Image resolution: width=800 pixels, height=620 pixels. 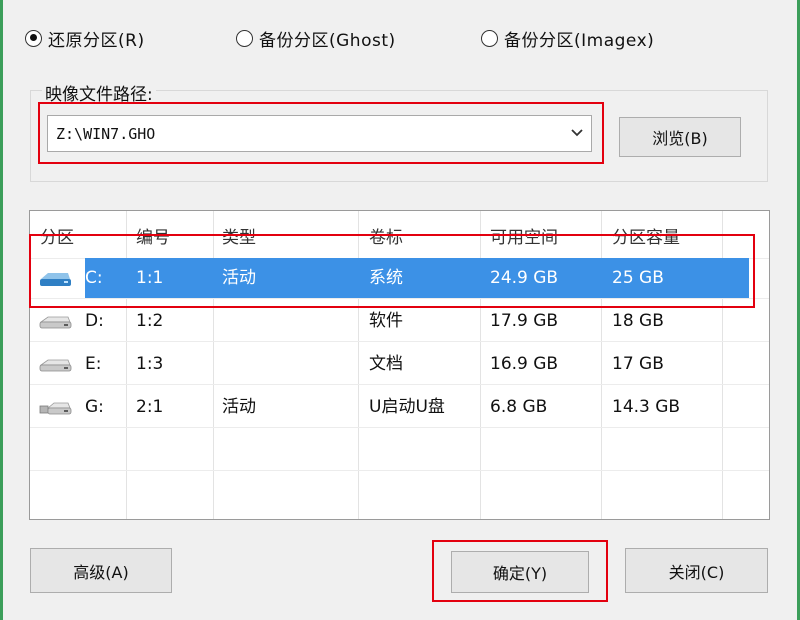 I want to click on table-row-selected: C: 1:1 活动 系统 24.9 GB 25 GB, so click(x=417, y=278).